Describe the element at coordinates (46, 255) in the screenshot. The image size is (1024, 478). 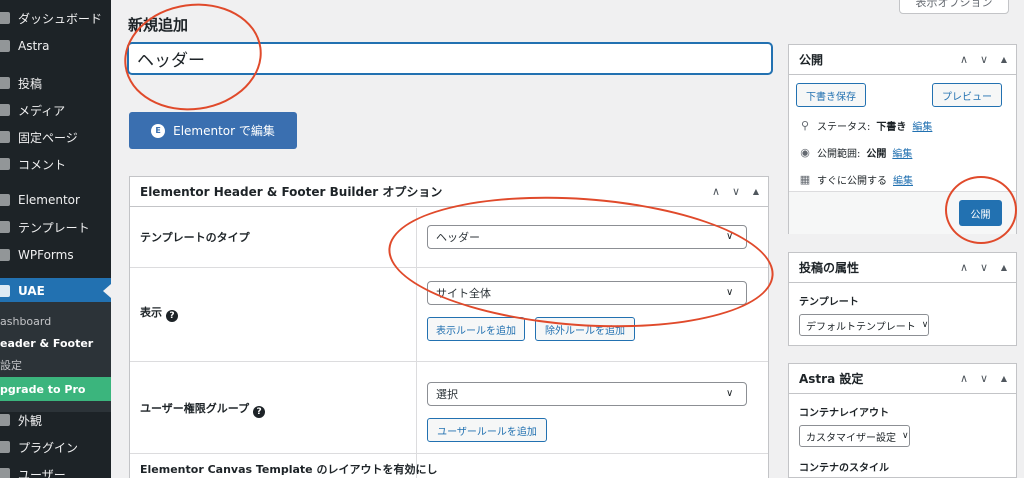
I see `sidebar-item-label: WPForms` at that location.